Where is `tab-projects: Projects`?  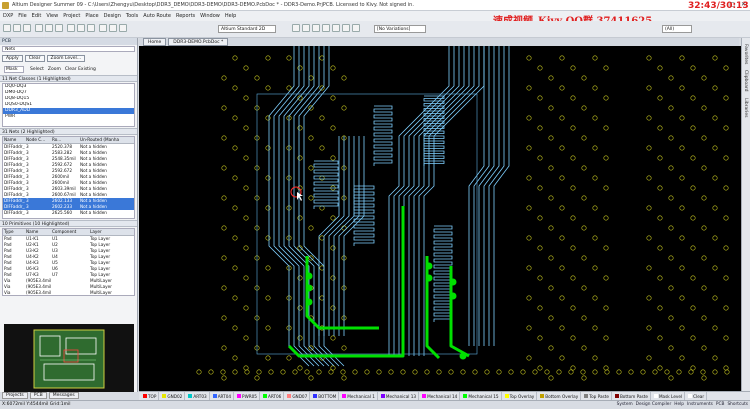
tab-projects: Projects is located at coordinates (15, 395).